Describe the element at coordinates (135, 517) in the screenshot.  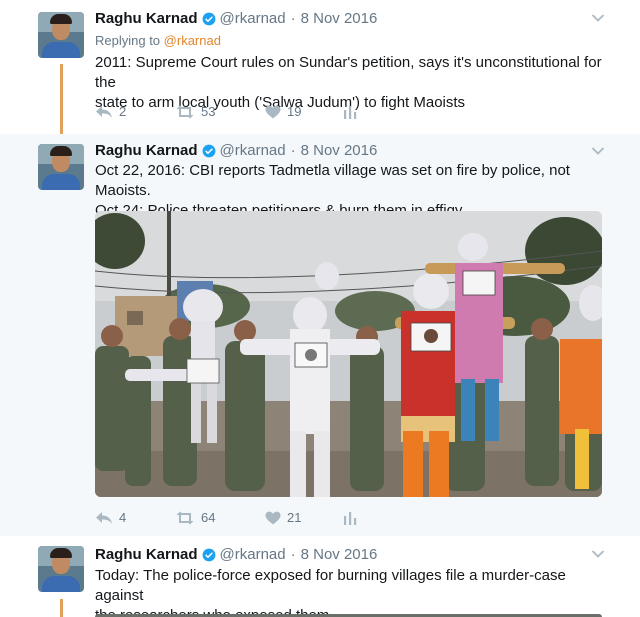
I see `reply-button: 4` at that location.